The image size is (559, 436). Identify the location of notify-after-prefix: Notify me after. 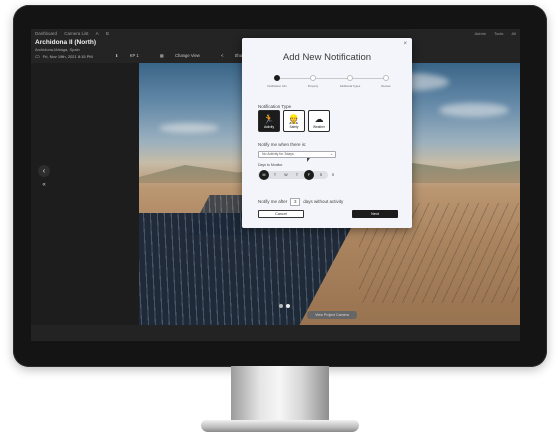
(273, 202).